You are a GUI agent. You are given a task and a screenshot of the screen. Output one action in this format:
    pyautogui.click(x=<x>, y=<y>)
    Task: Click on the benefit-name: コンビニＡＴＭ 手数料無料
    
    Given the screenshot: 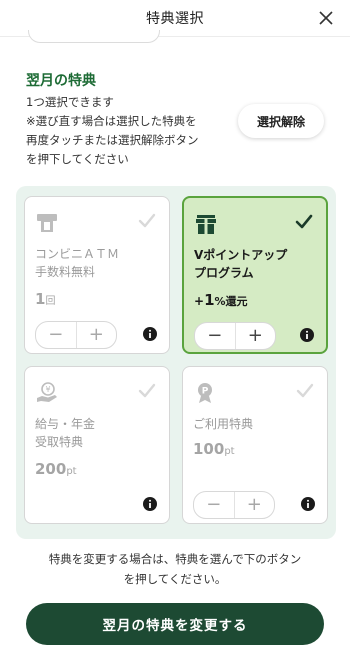 What is the action you would take?
    pyautogui.click(x=77, y=263)
    